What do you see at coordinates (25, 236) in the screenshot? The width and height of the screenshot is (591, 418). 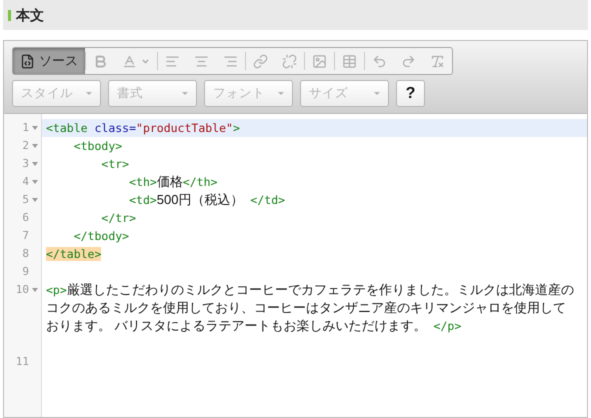 I see `line-number: 7` at bounding box center [25, 236].